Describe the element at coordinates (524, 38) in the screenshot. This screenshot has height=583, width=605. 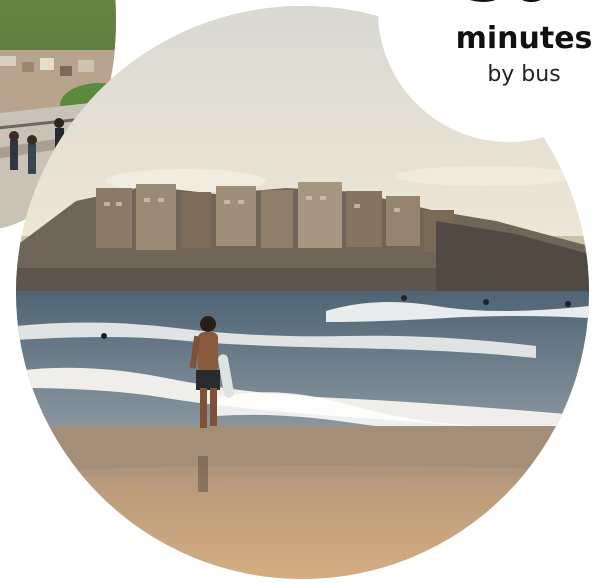
I see `minutes-label: minutes` at that location.